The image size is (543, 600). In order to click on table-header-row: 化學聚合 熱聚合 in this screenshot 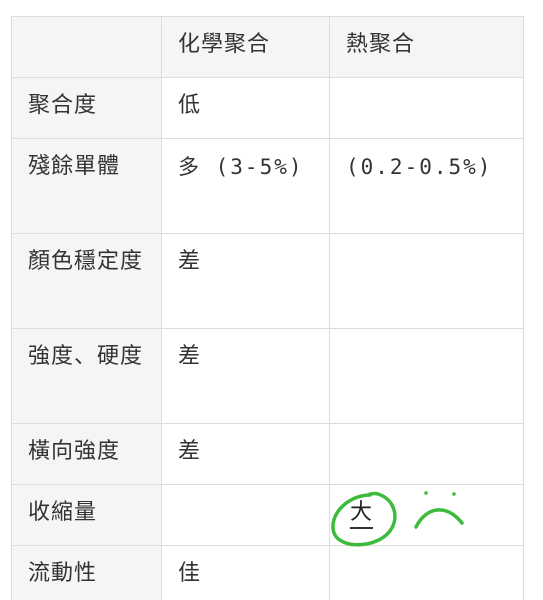, I will do `click(267, 47)`.